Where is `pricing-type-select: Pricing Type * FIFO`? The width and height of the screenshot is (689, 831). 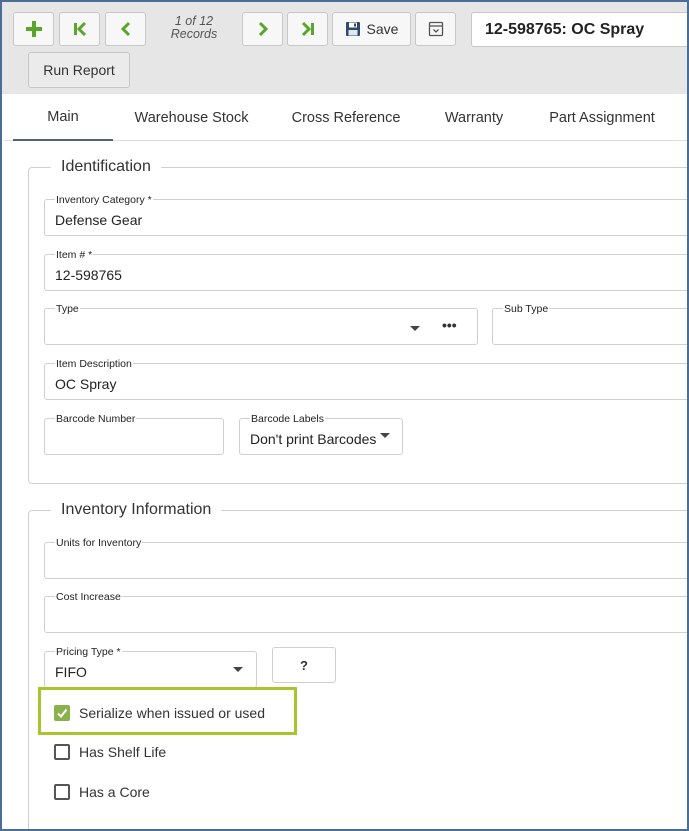
pricing-type-select: Pricing Type * FIFO is located at coordinates (150, 667).